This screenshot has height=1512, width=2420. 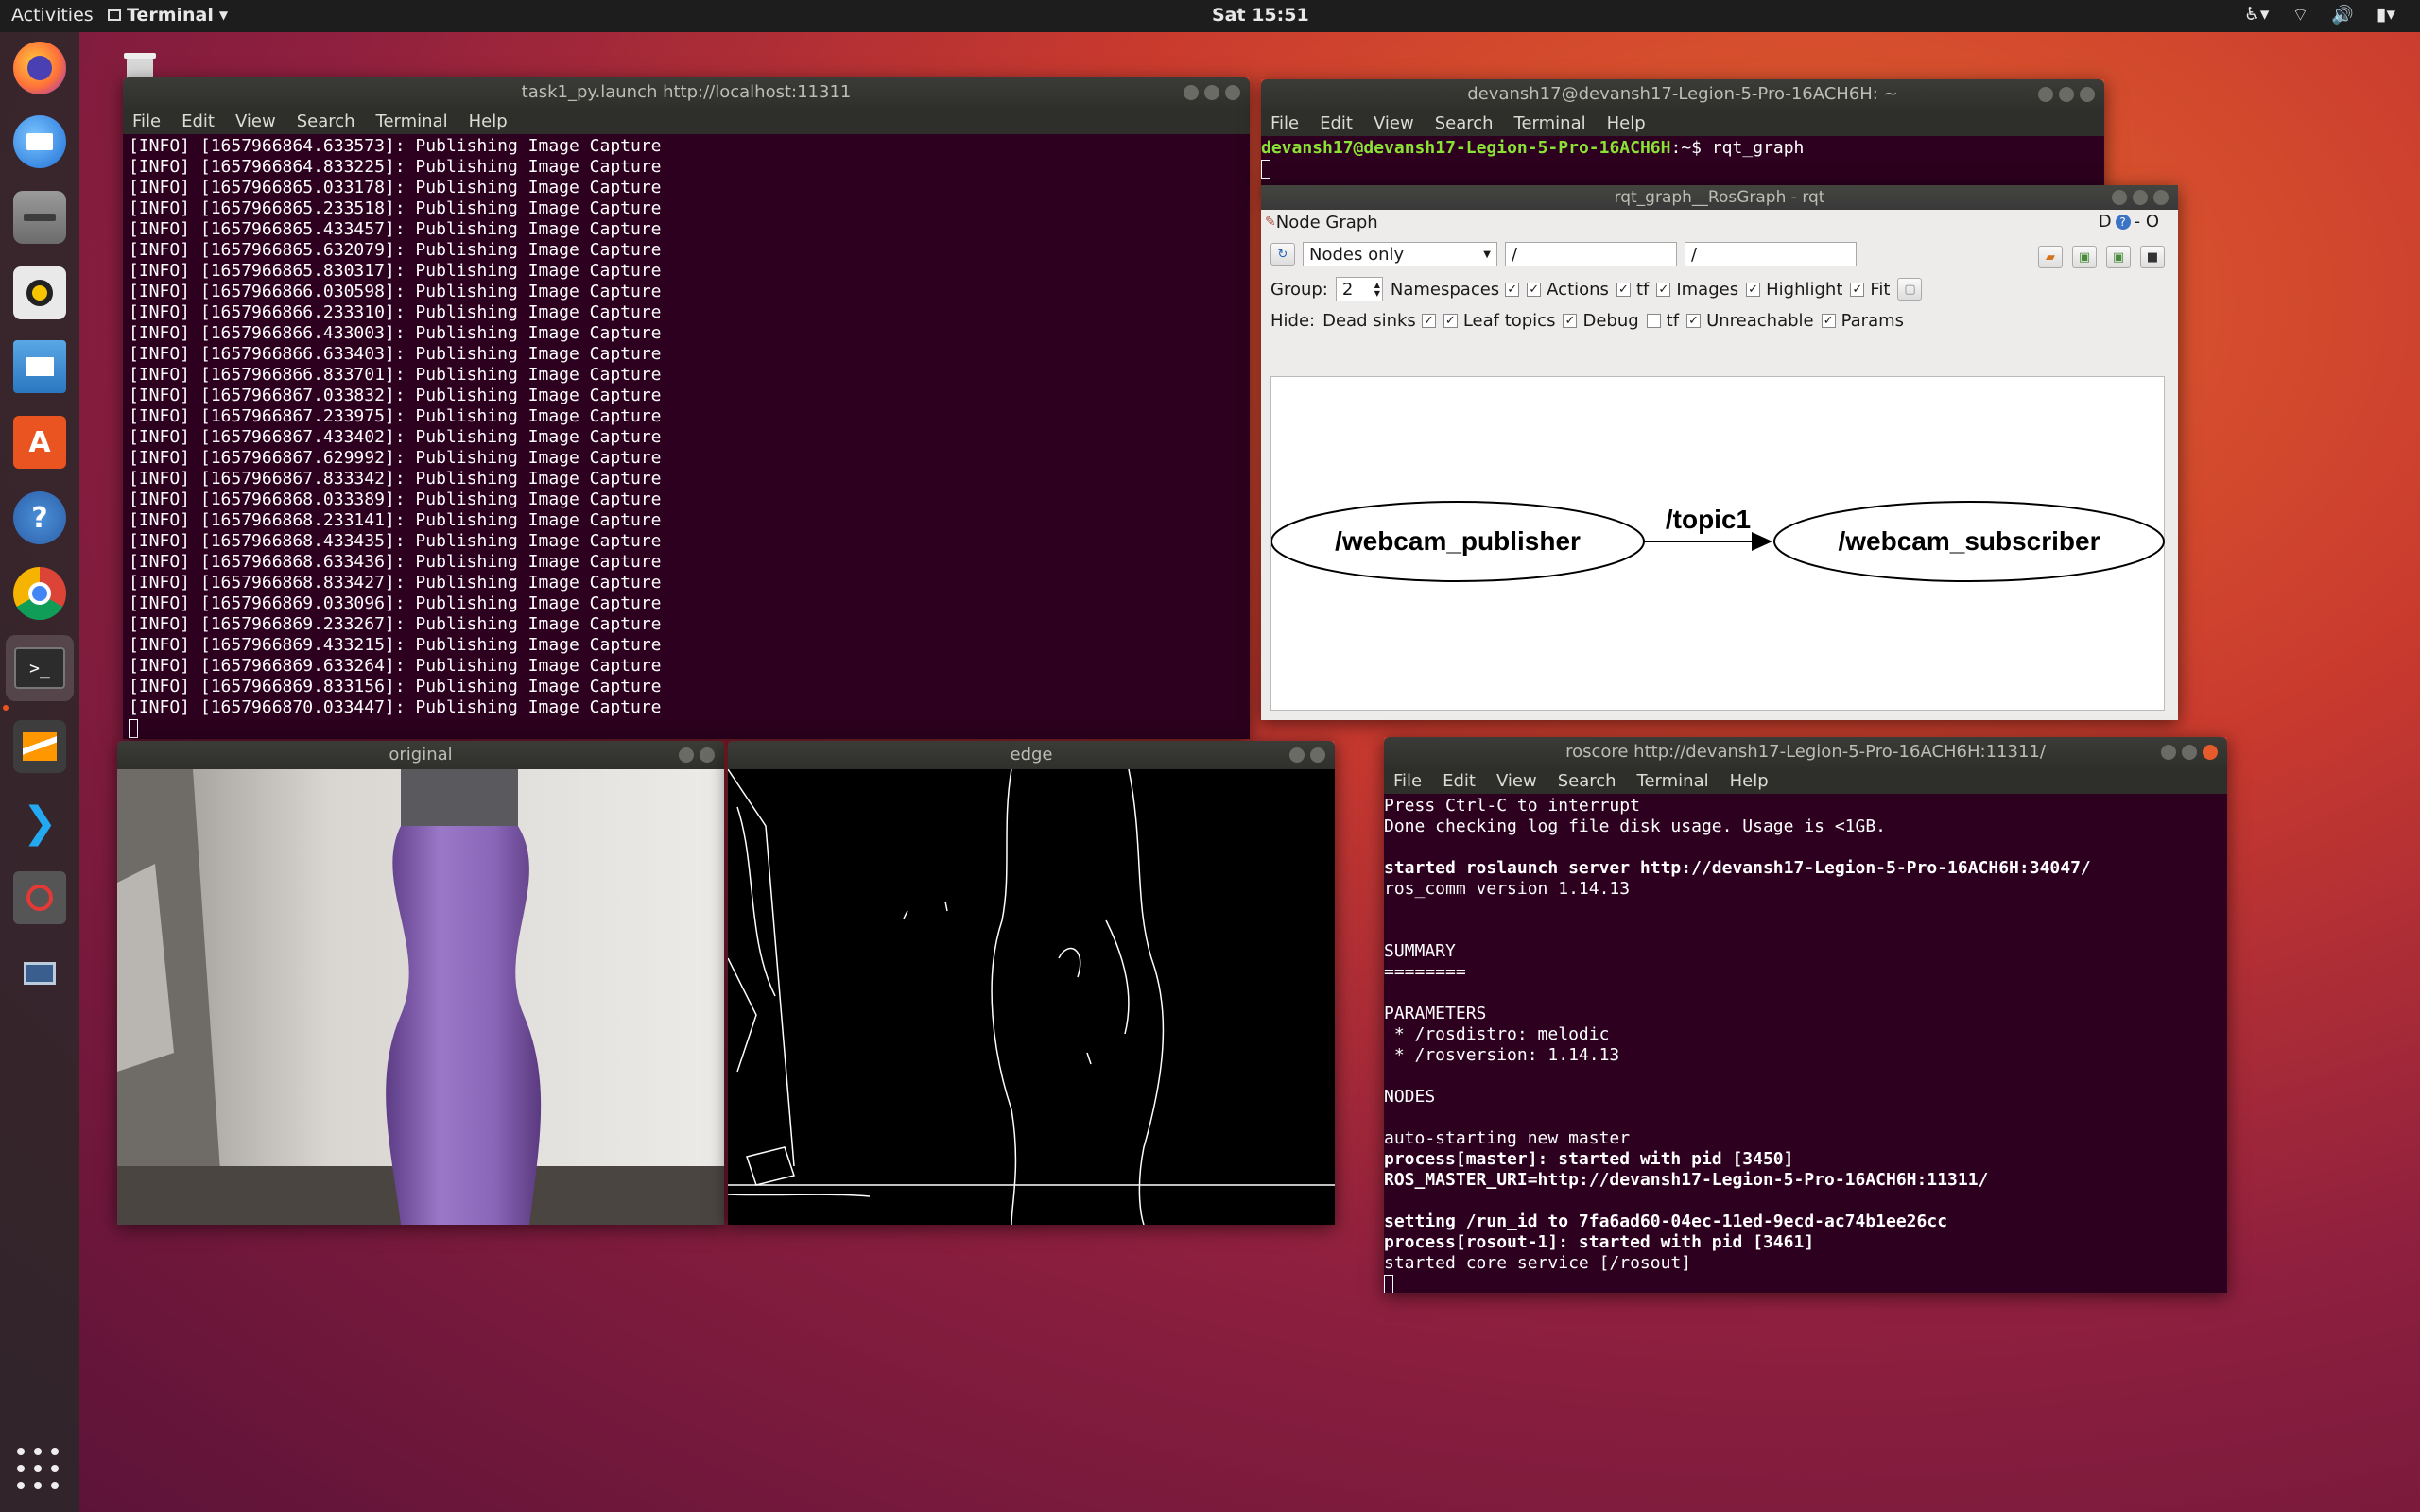 I want to click on sublime-icon, so click(x=39, y=746).